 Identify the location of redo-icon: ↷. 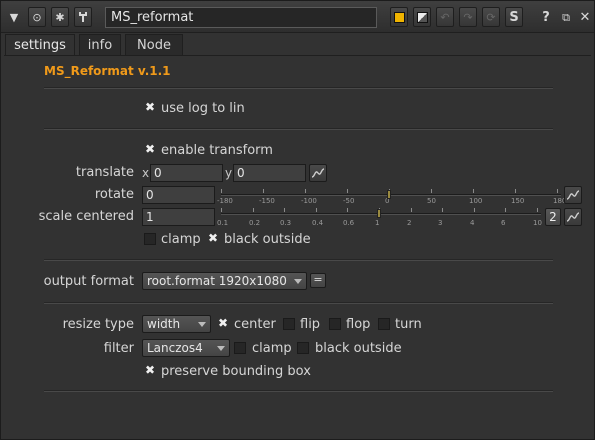
(468, 17).